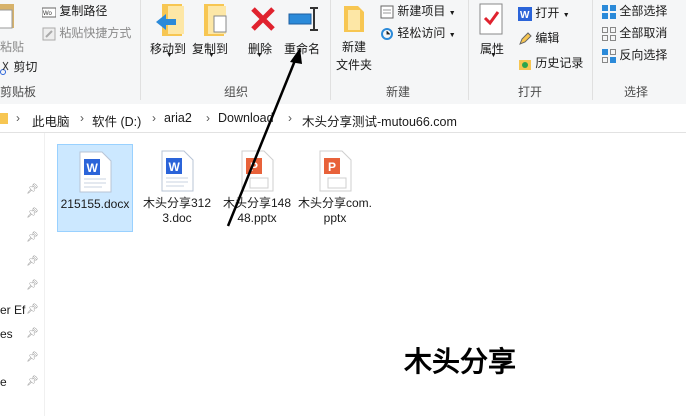 The width and height of the screenshot is (686, 416). Describe the element at coordinates (264, 137) in the screenshot. I see `annotation-arrow` at that location.